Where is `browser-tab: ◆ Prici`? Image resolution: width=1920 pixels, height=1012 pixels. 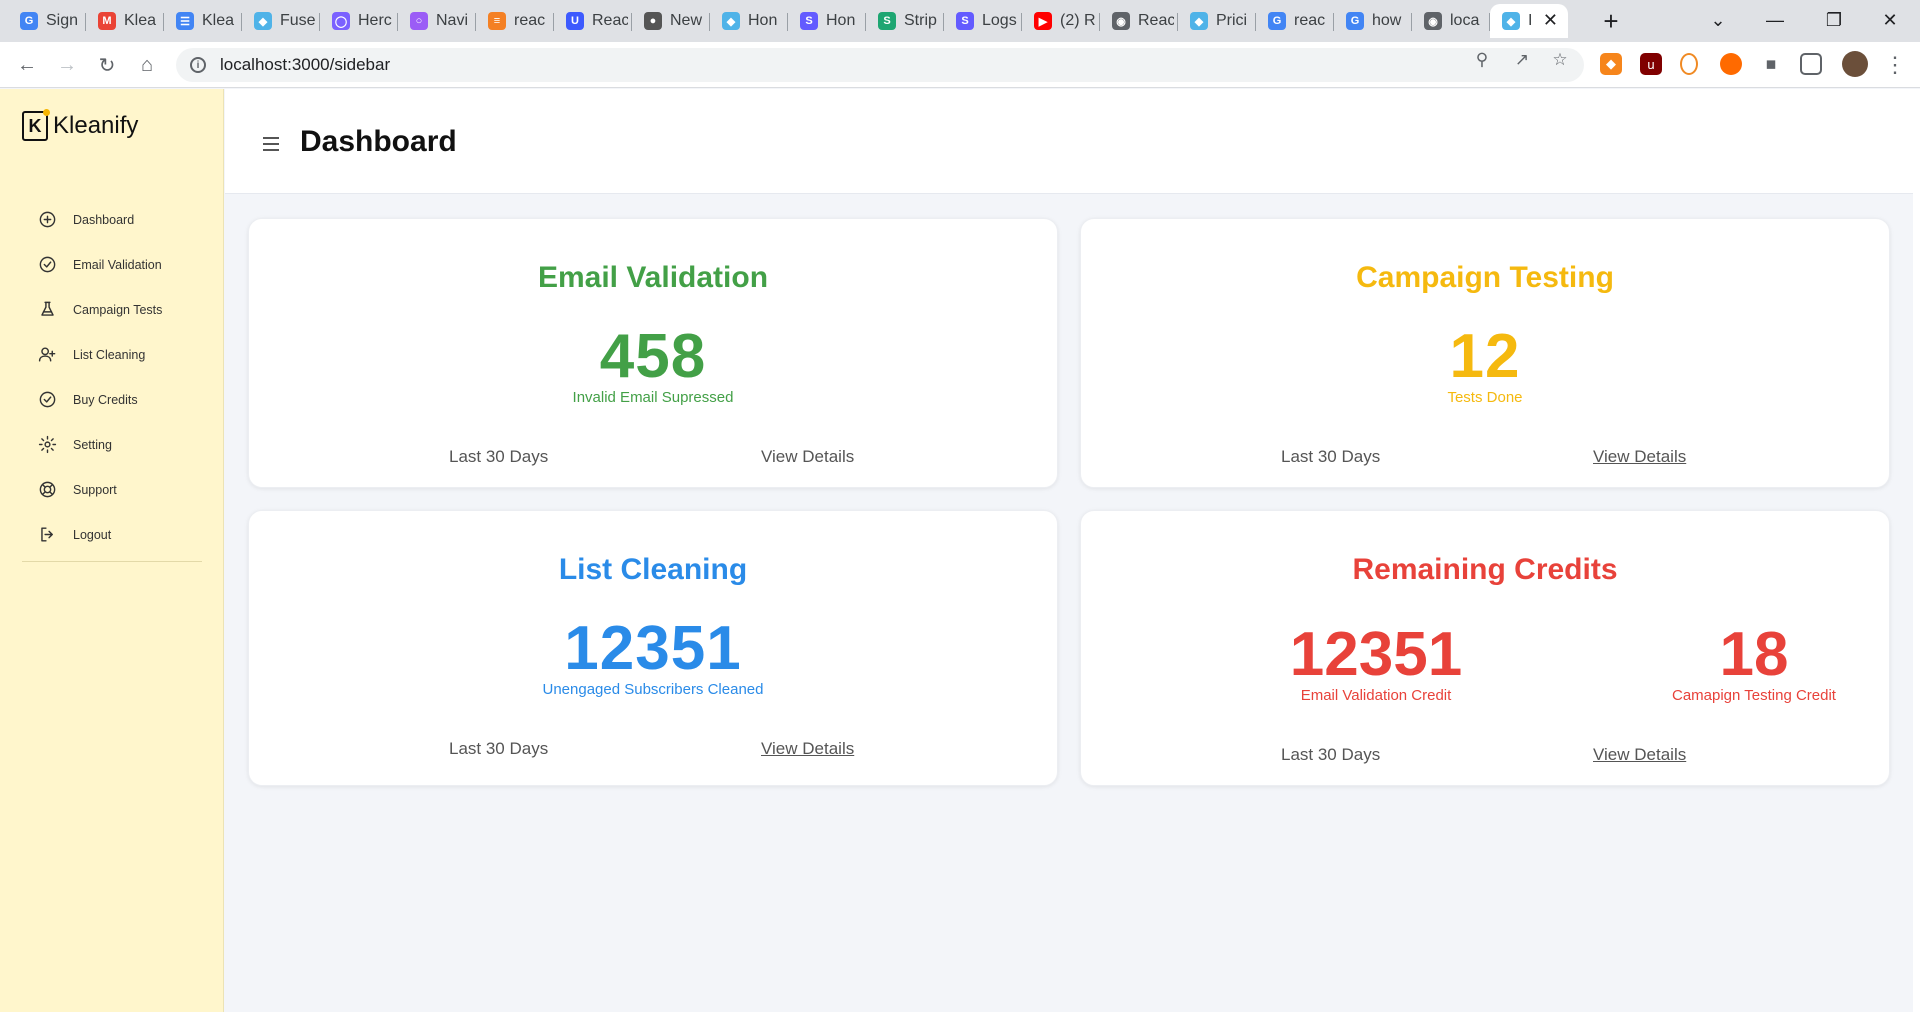 browser-tab: ◆ Prici is located at coordinates (1217, 21).